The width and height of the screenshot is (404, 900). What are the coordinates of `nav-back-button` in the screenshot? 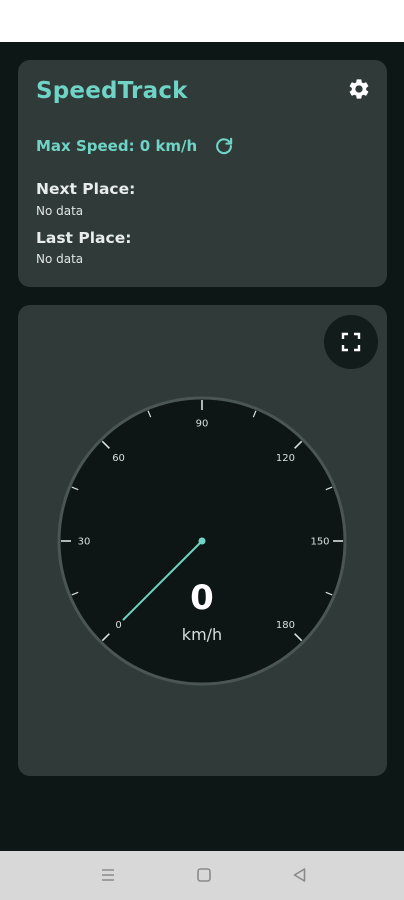 It's located at (300, 875).